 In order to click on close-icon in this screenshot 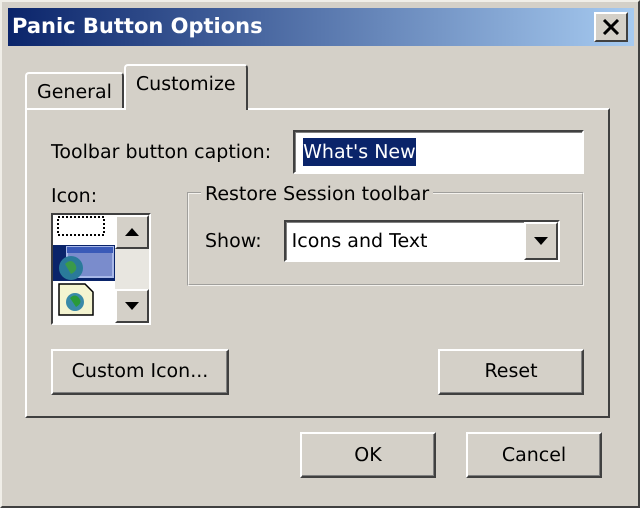, I will do `click(611, 27)`.